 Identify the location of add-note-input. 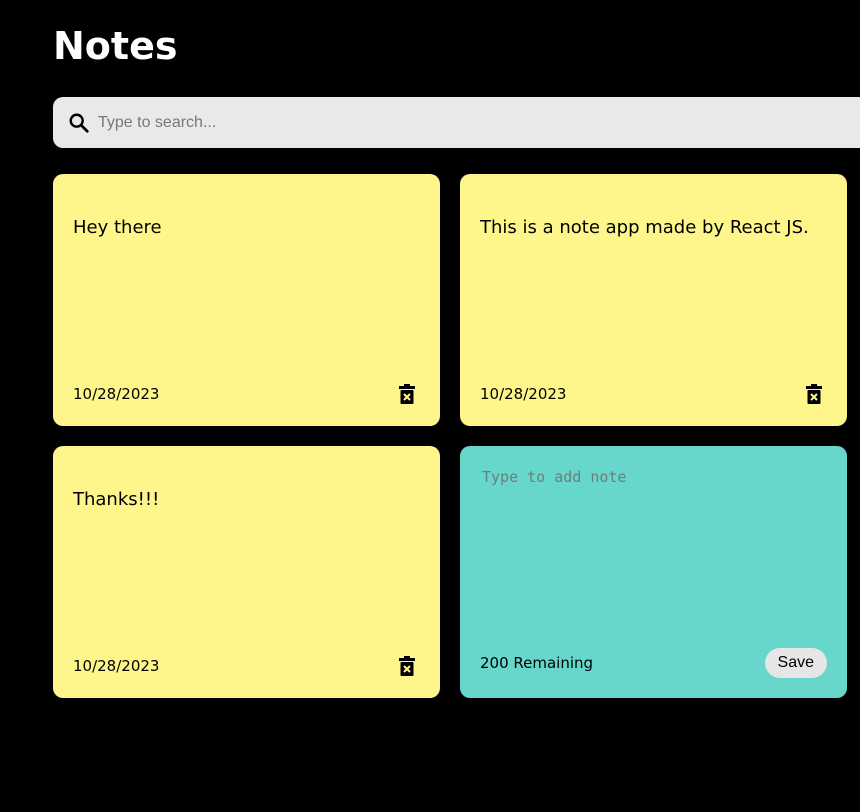
(654, 543).